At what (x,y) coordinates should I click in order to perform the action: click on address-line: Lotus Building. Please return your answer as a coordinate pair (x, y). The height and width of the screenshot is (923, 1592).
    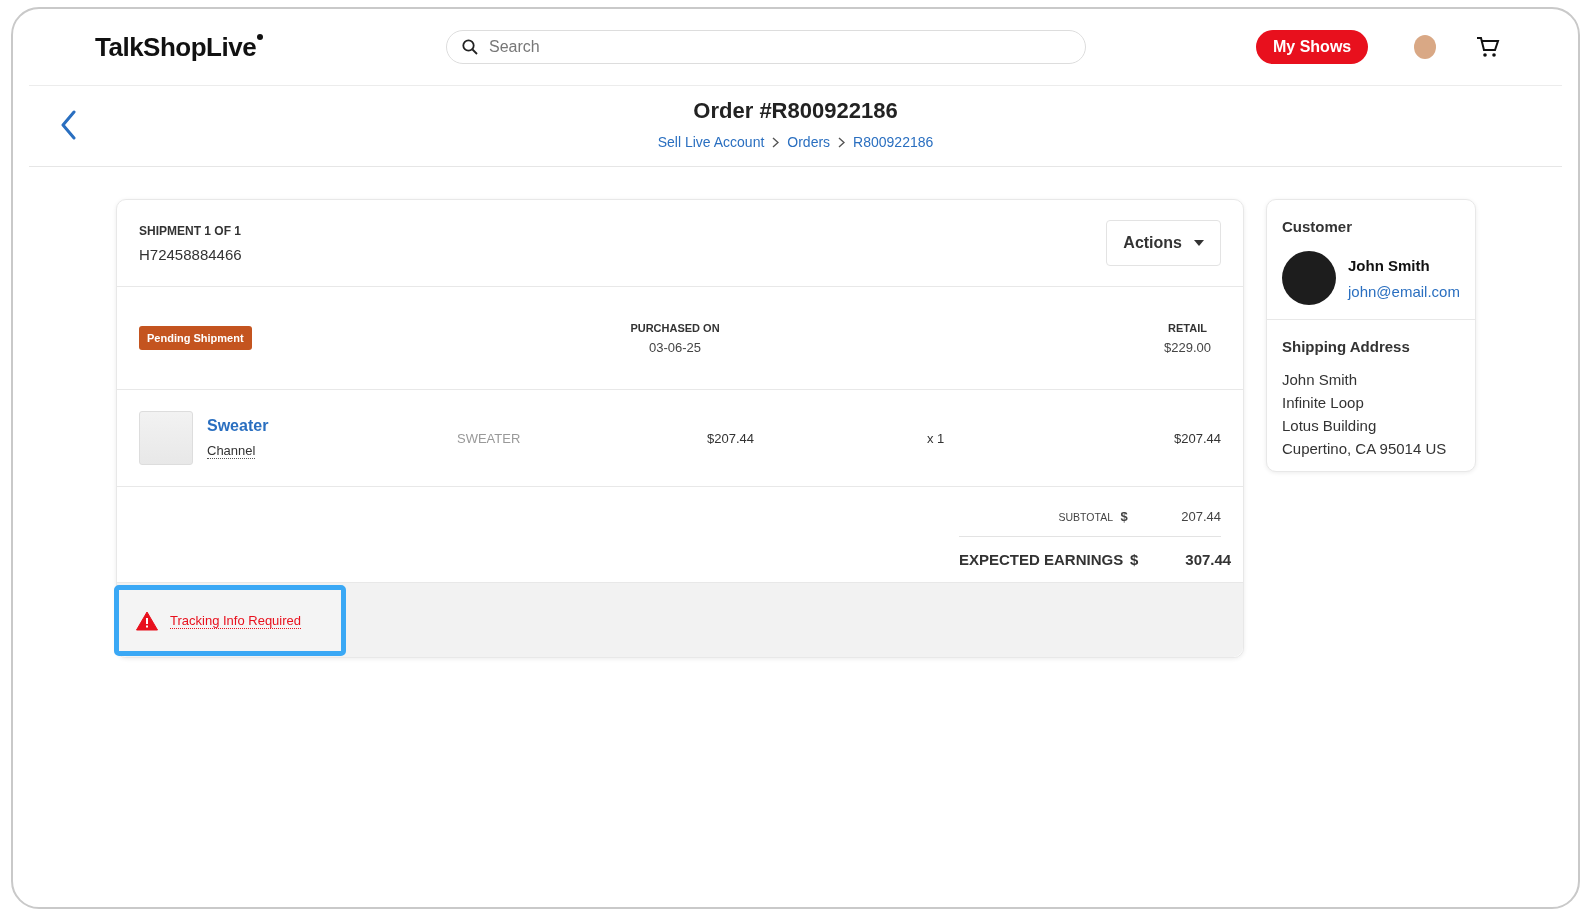
    Looking at the image, I should click on (1330, 425).